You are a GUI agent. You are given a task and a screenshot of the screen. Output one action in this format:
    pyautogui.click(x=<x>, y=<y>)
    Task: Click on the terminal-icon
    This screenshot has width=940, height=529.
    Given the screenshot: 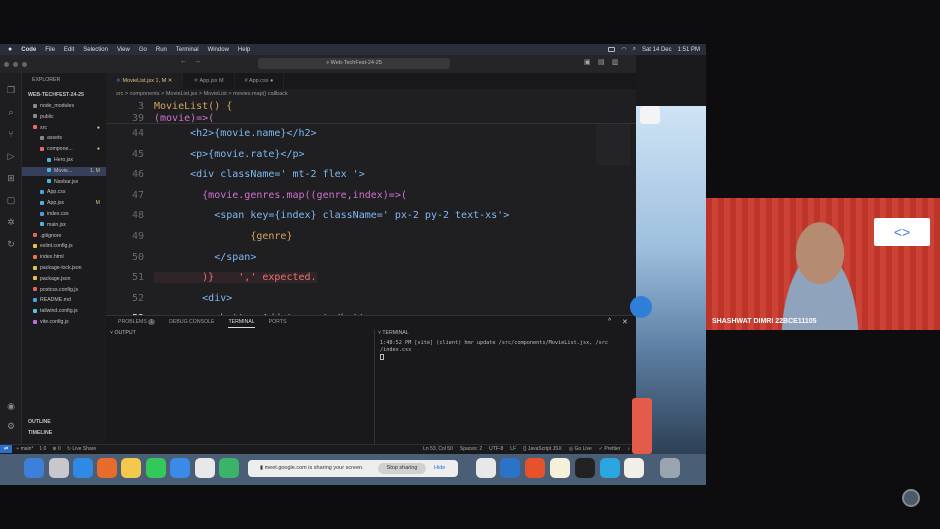 What is the action you would take?
    pyautogui.click(x=585, y=468)
    